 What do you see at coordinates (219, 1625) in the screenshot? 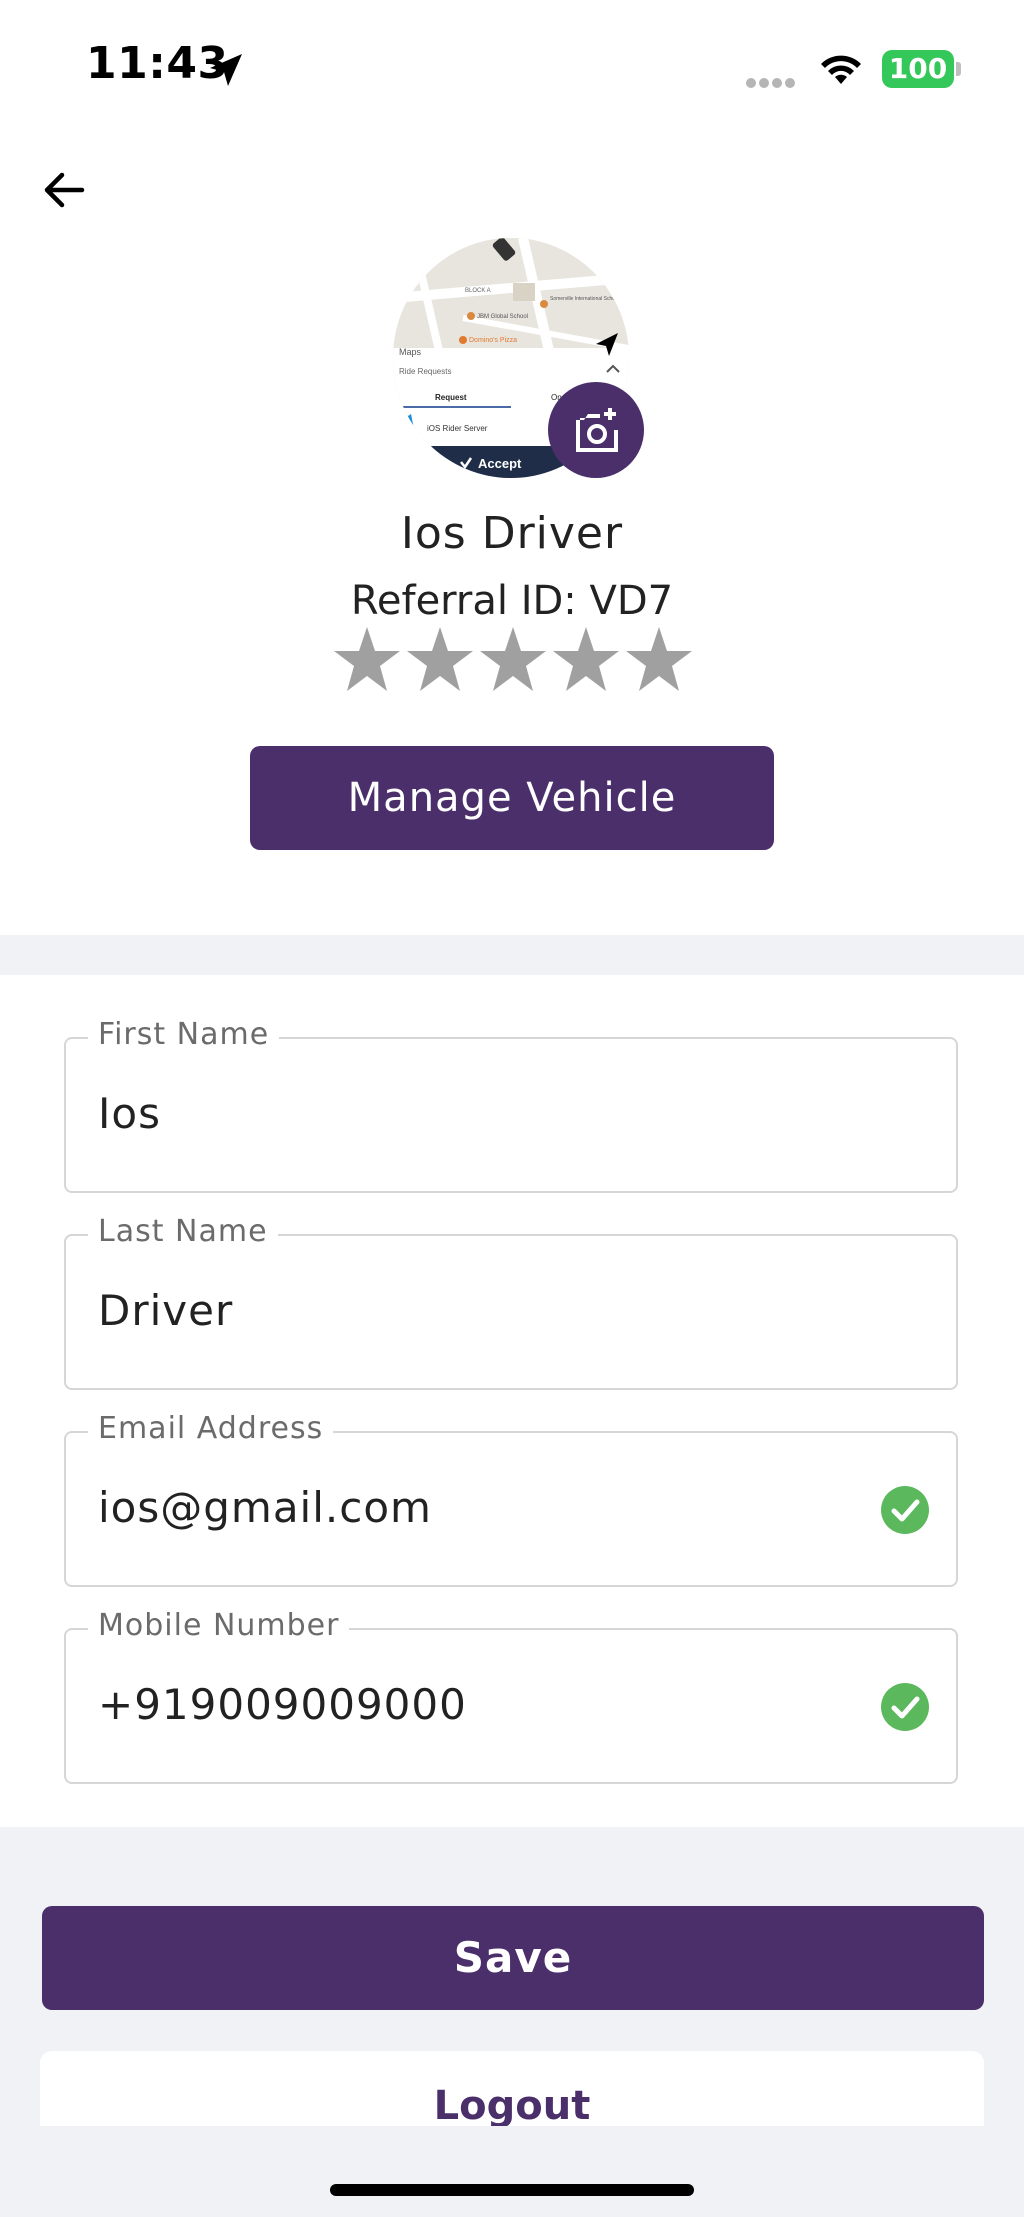
I see `mobile-number-label: Mobile Number` at bounding box center [219, 1625].